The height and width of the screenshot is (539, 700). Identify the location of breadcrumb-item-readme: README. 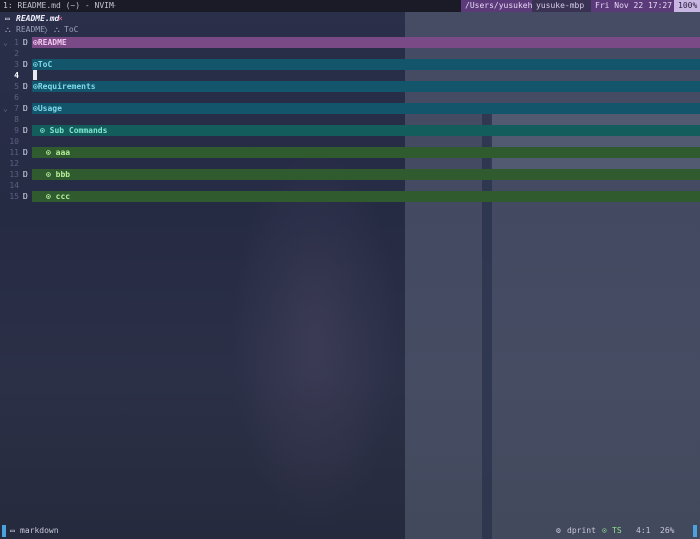
(30, 29).